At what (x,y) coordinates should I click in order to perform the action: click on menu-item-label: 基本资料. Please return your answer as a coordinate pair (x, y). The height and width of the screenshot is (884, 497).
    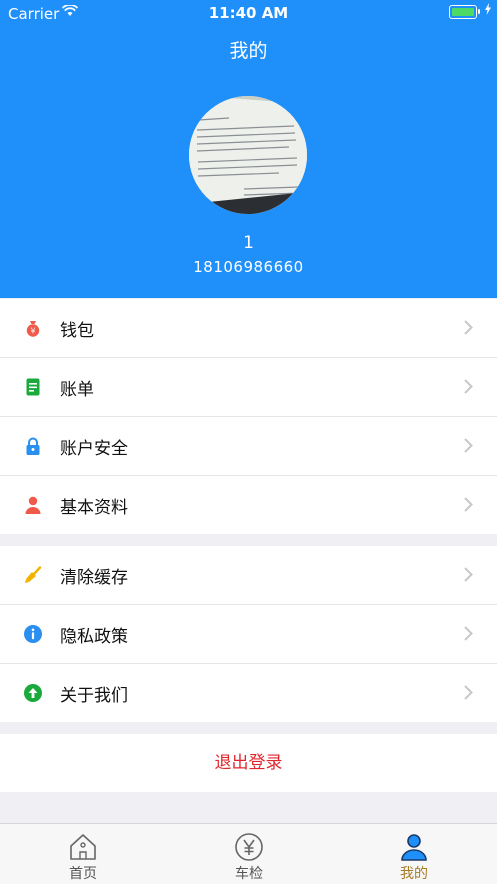
    Looking at the image, I should click on (94, 508).